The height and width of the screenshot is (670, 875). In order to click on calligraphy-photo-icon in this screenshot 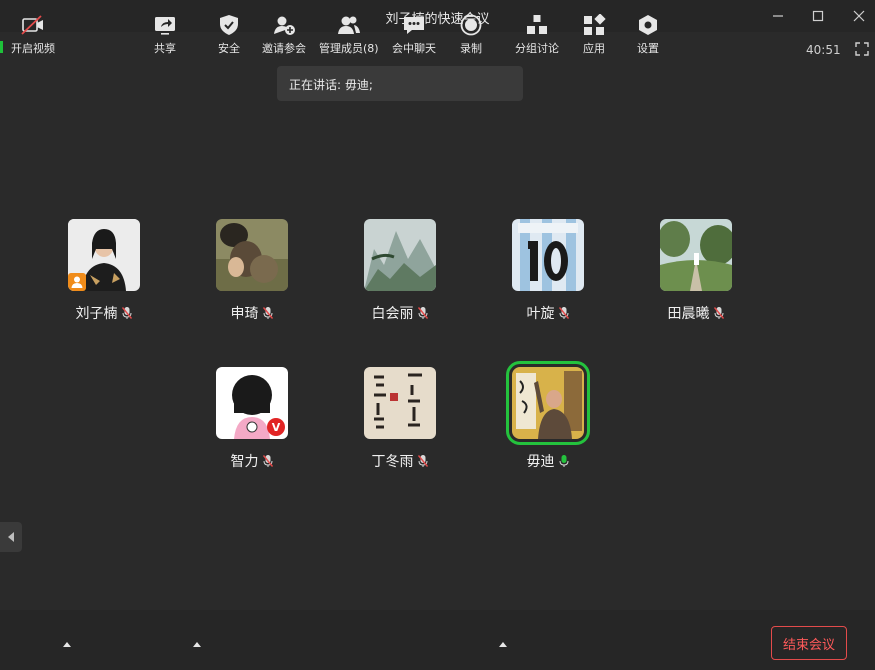, I will do `click(400, 403)`.